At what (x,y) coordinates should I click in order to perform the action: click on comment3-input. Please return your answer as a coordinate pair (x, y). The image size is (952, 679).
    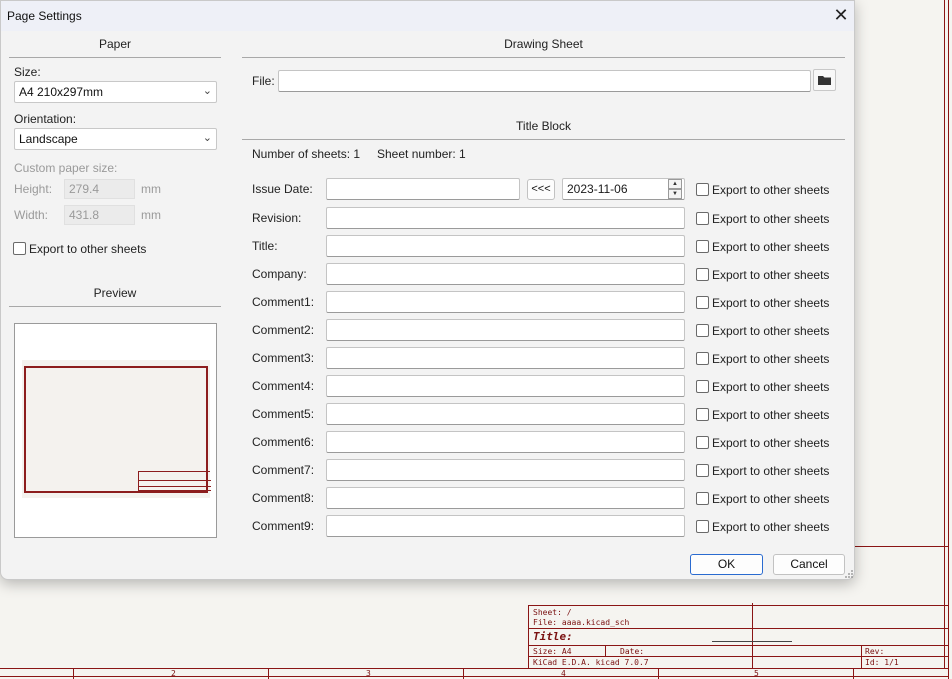
    Looking at the image, I should click on (505, 358).